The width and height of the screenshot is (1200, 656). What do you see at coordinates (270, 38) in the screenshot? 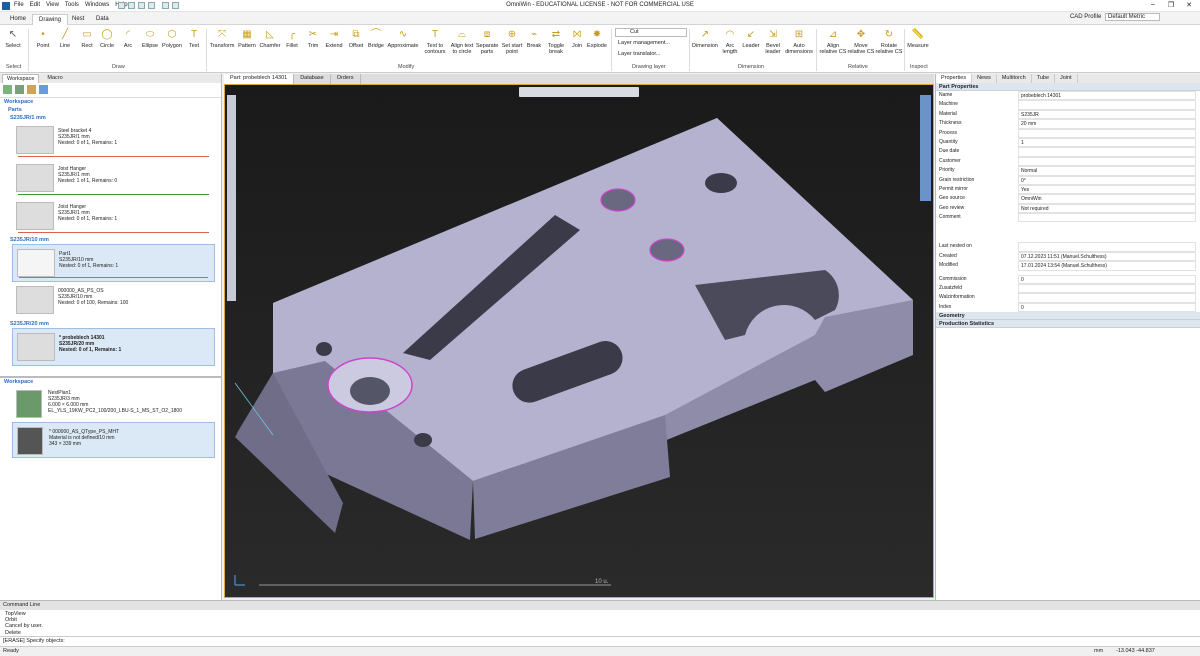
I see `chamfer-button: ◺ Chamfer` at bounding box center [270, 38].